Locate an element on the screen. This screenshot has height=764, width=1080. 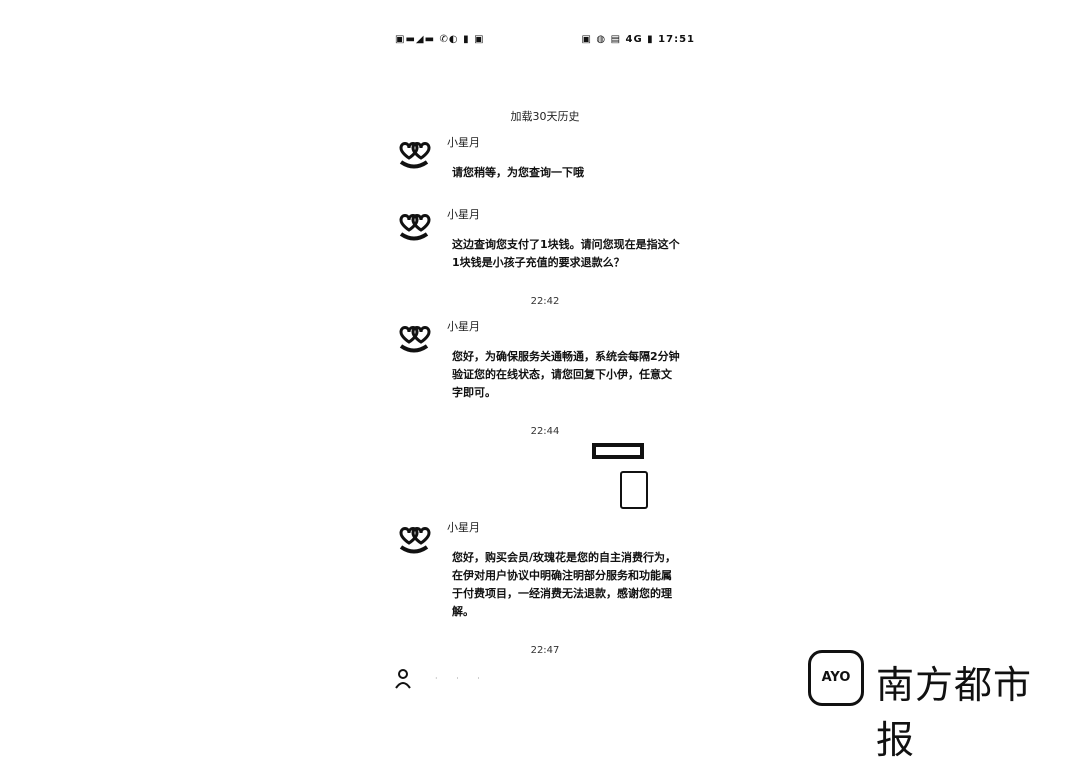
image-placeholder is located at coordinates (618, 451).